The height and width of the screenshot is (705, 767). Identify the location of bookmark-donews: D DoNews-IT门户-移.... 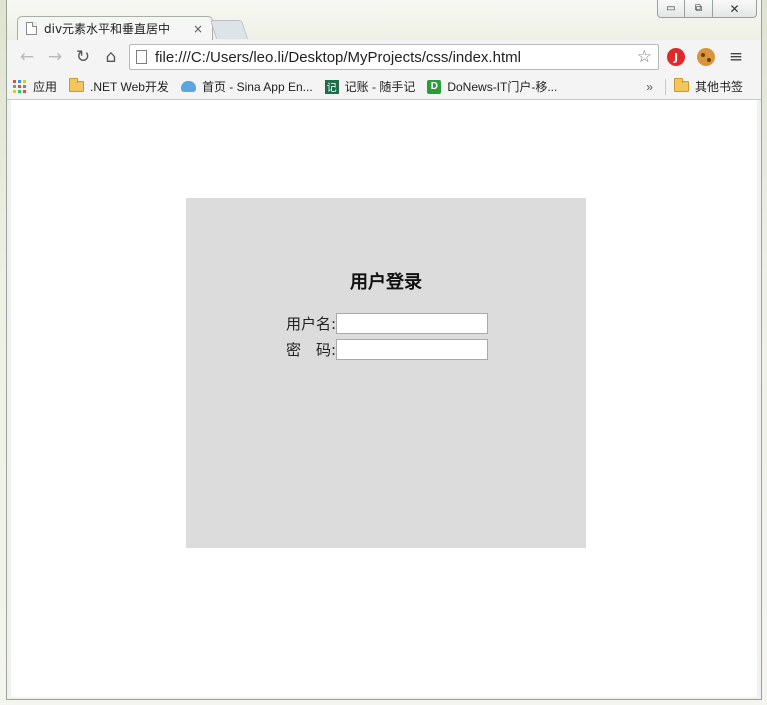
(492, 86).